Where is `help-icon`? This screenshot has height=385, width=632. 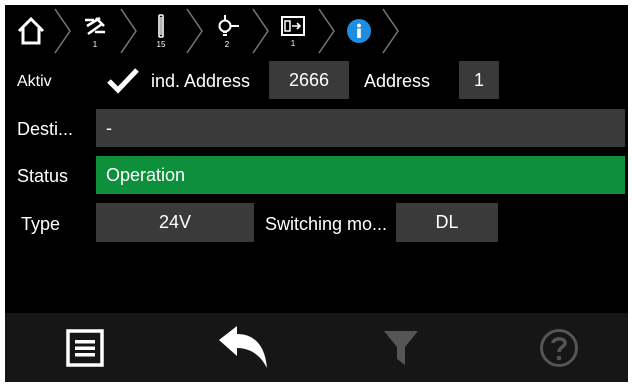
help-icon is located at coordinates (559, 347).